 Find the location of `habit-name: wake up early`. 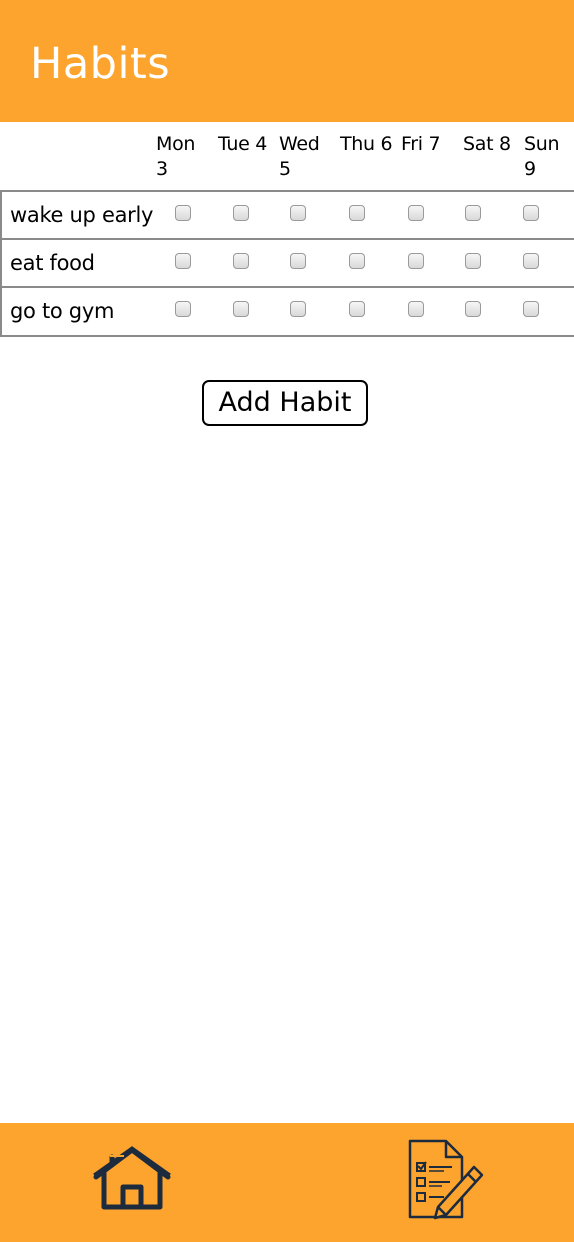

habit-name: wake up early is located at coordinates (82, 215).